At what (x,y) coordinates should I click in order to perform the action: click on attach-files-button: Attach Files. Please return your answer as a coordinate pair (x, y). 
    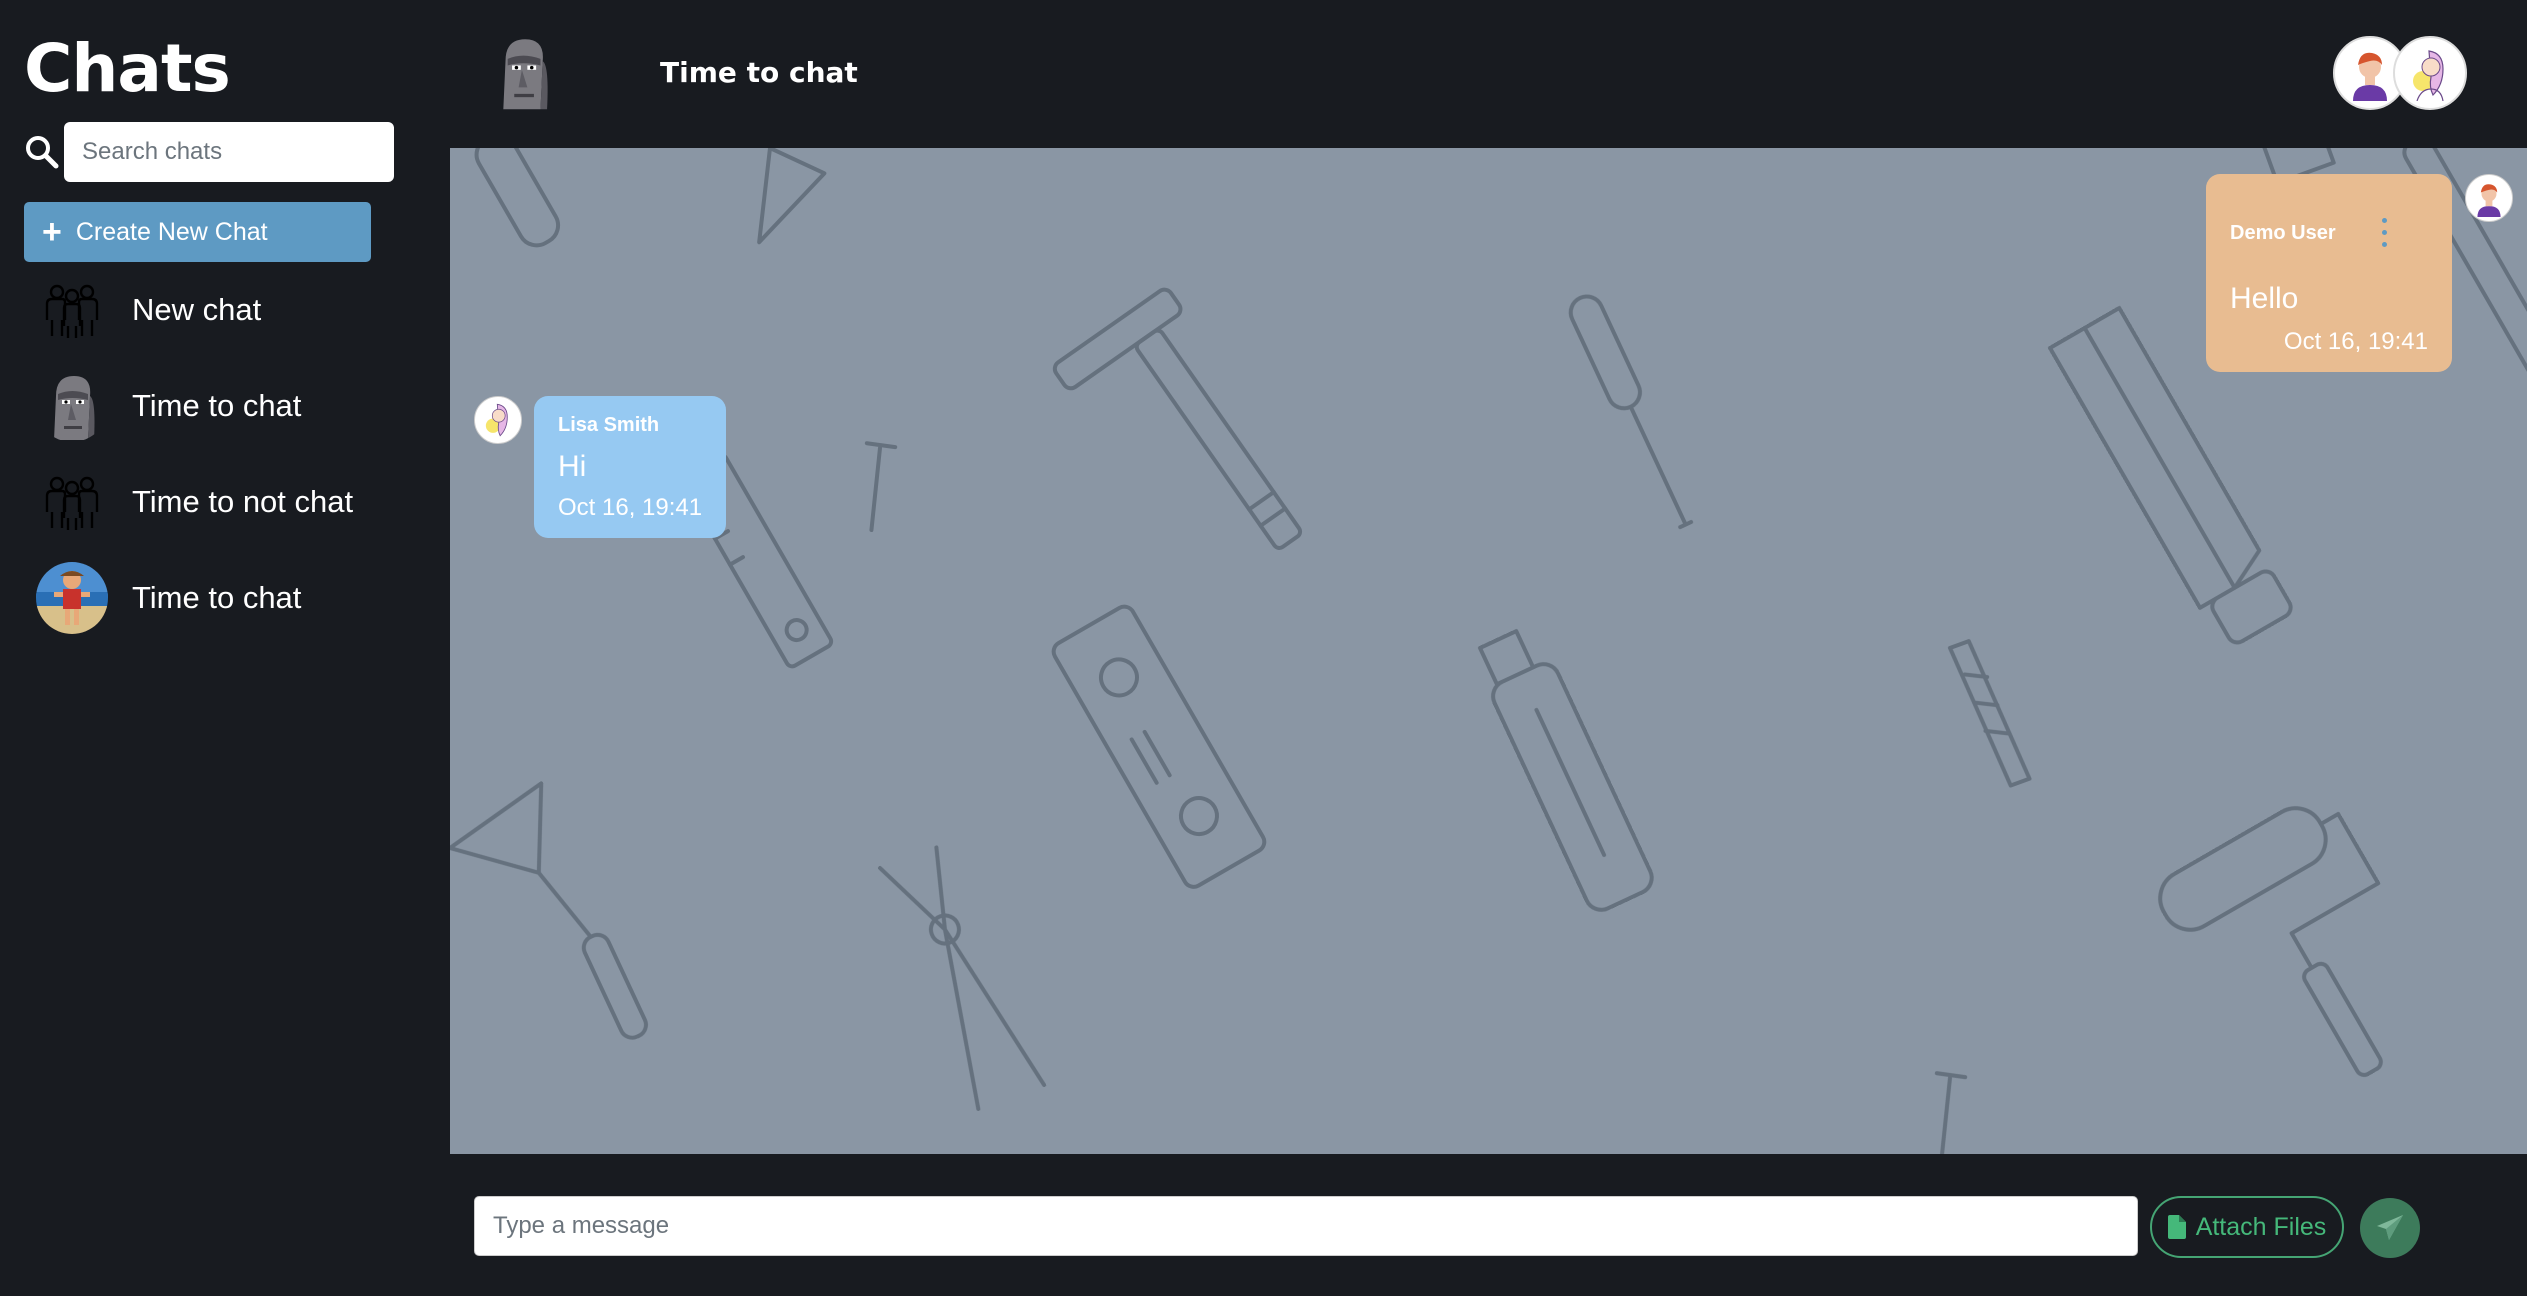
    Looking at the image, I should click on (2247, 1227).